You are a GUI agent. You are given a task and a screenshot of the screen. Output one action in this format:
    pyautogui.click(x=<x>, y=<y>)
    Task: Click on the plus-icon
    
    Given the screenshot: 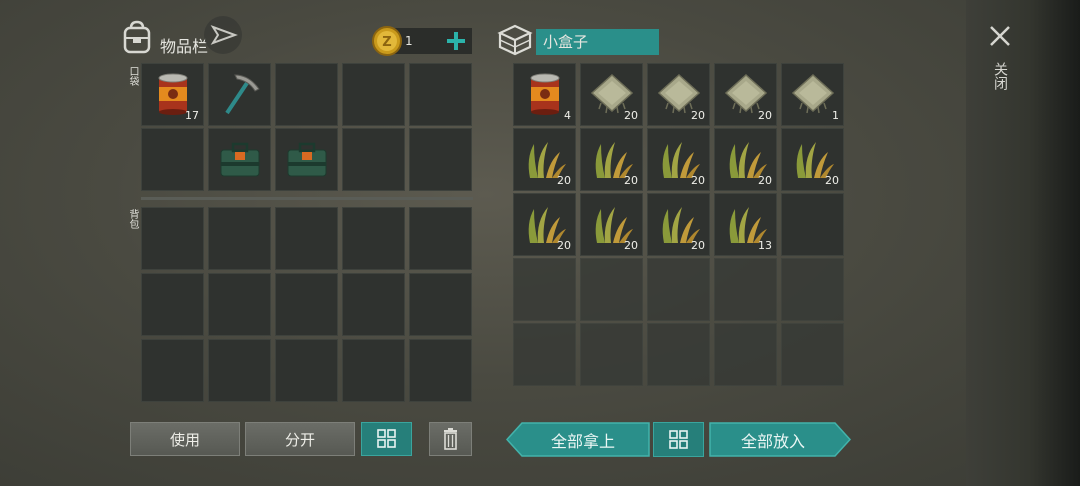 What is the action you would take?
    pyautogui.click(x=456, y=41)
    